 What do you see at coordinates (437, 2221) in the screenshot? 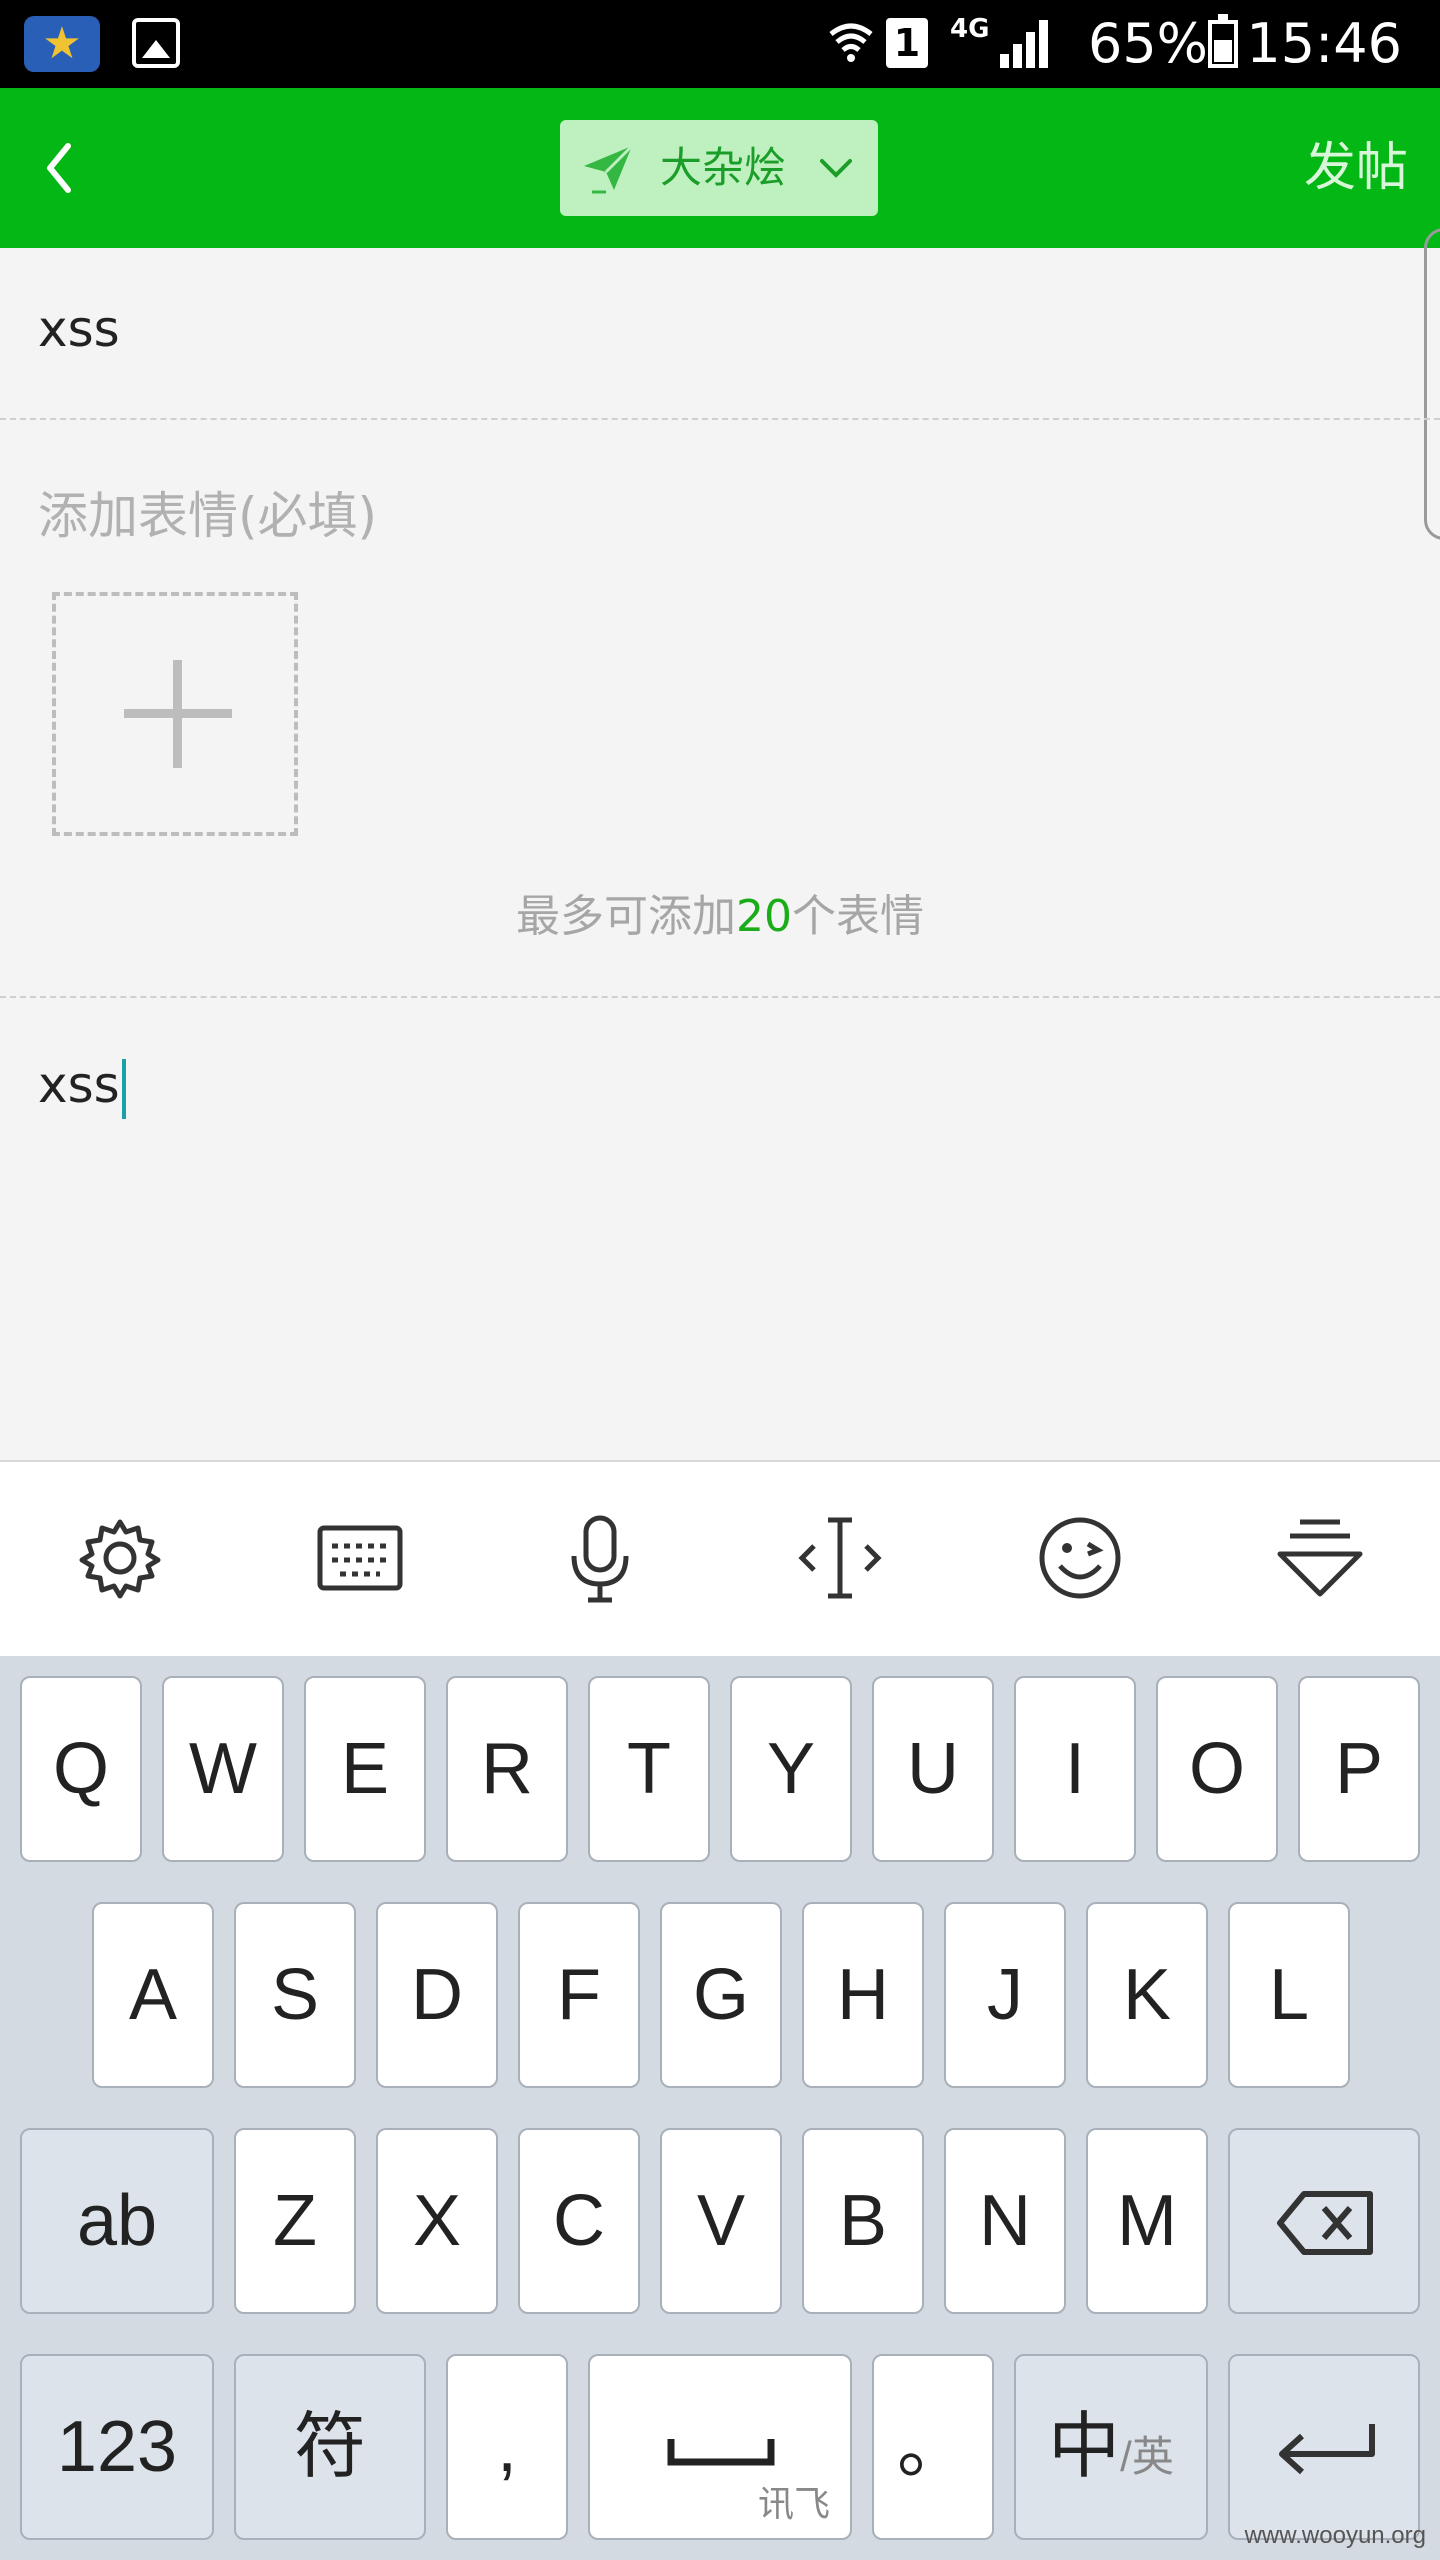
I see `key-x: X` at bounding box center [437, 2221].